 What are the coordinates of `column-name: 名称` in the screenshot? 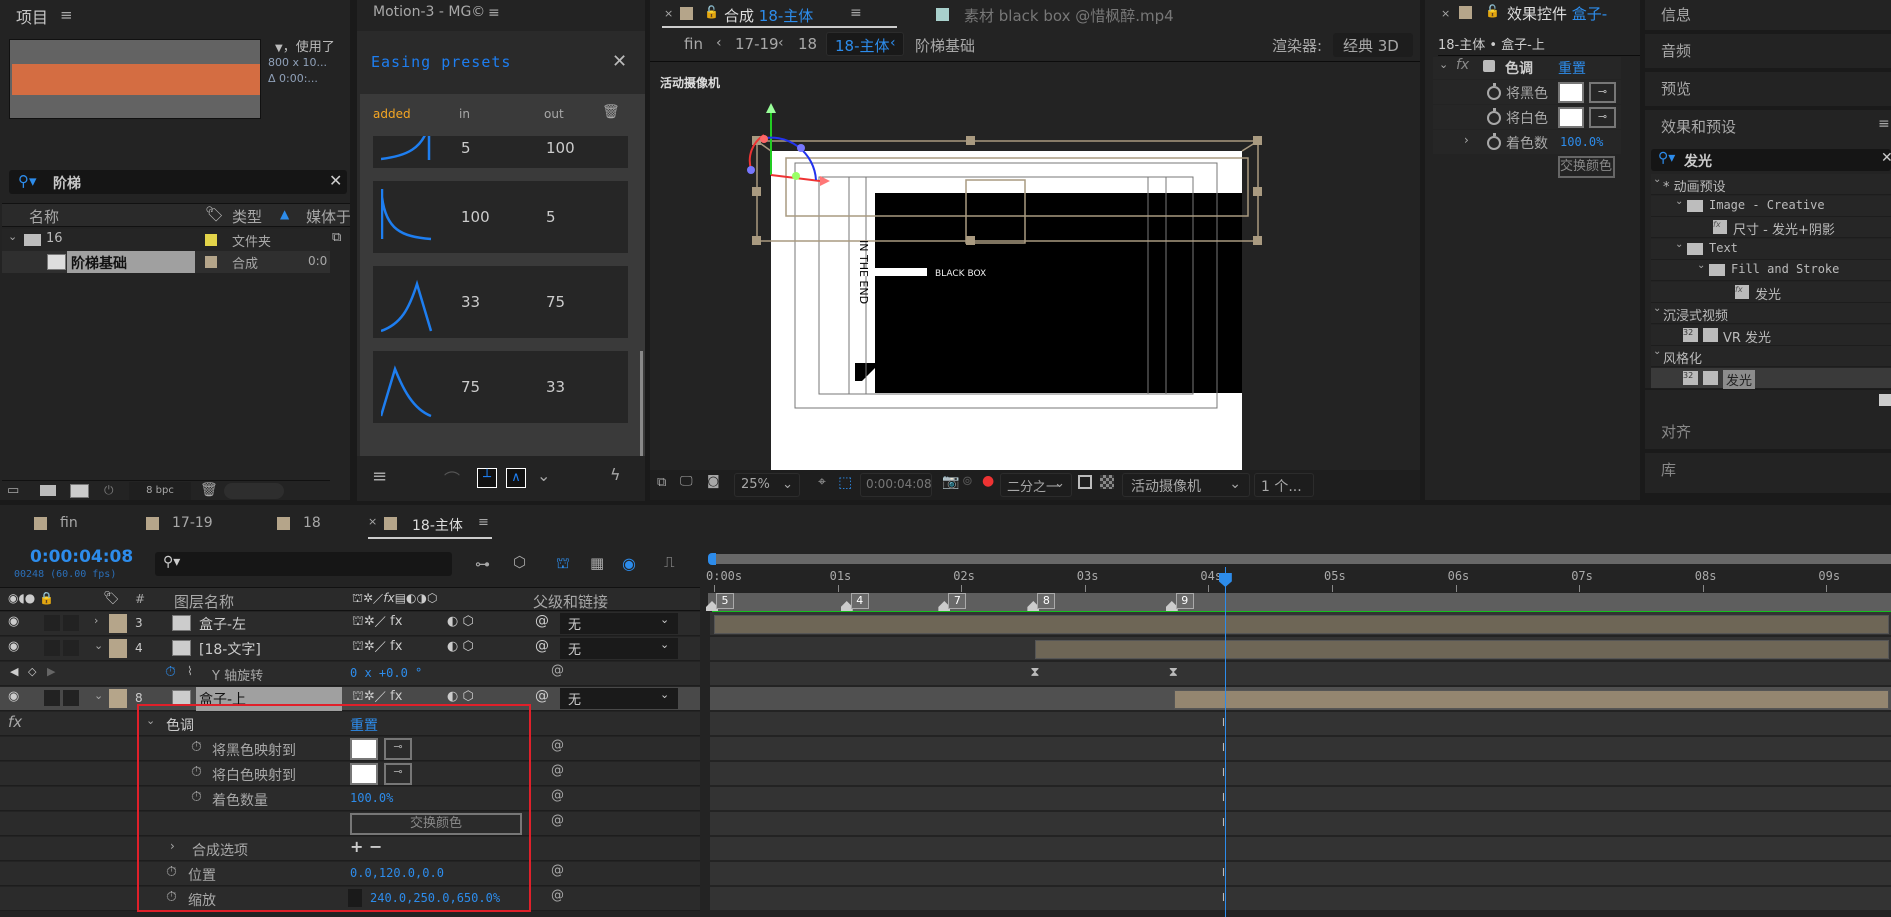 It's located at (44, 216).